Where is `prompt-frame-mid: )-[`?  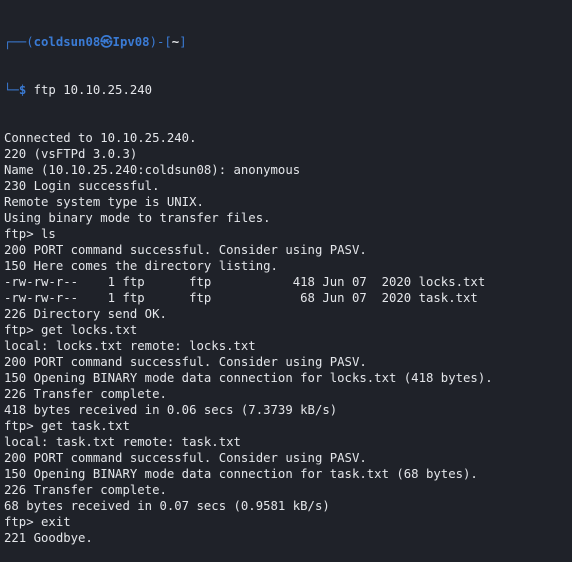 prompt-frame-mid: )-[ is located at coordinates (160, 42).